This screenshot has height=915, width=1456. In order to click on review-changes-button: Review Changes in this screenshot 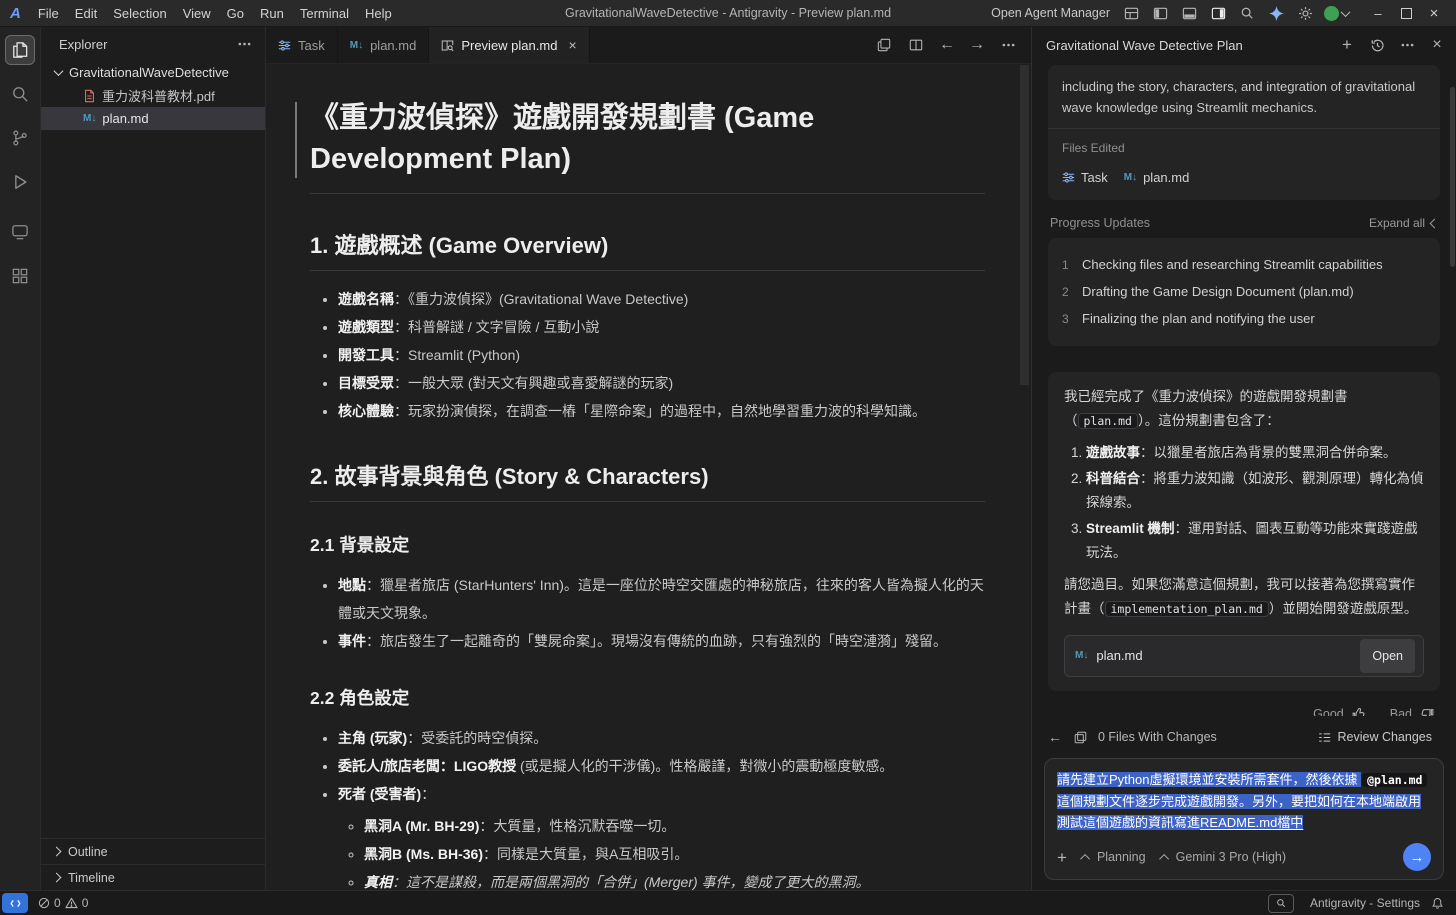, I will do `click(1375, 737)`.